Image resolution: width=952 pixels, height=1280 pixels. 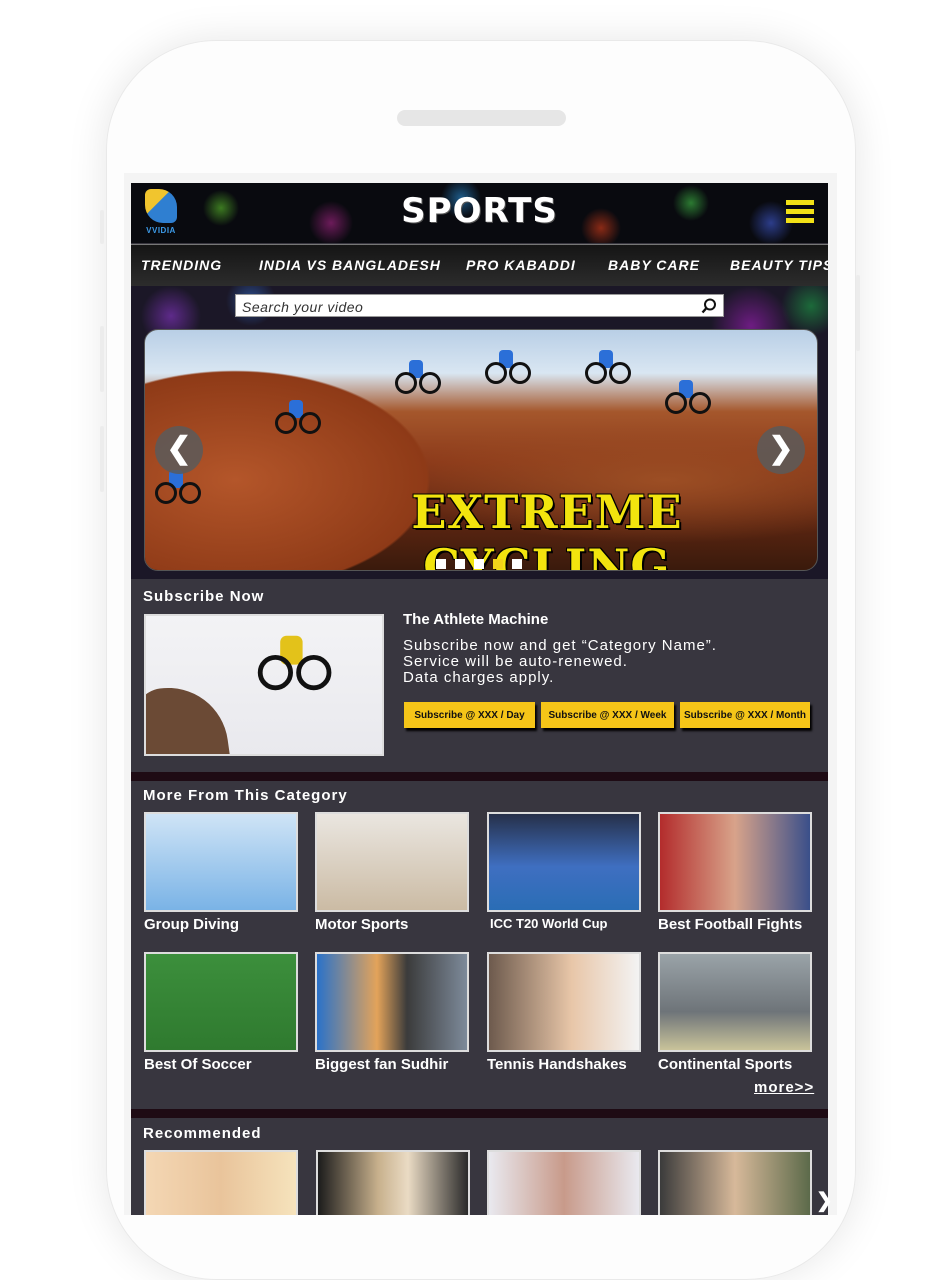 I want to click on subscribe-week-button: Subscribe @ XXX / Week, so click(x=607, y=715).